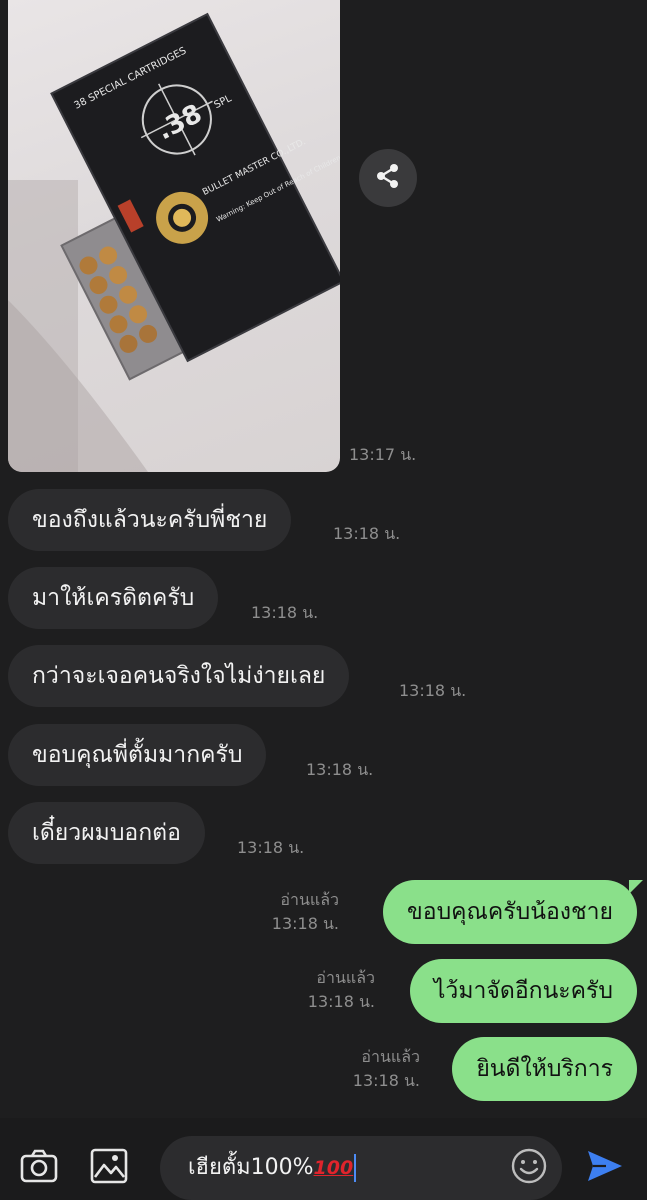 The height and width of the screenshot is (1200, 647). I want to click on send-icon, so click(605, 1168).